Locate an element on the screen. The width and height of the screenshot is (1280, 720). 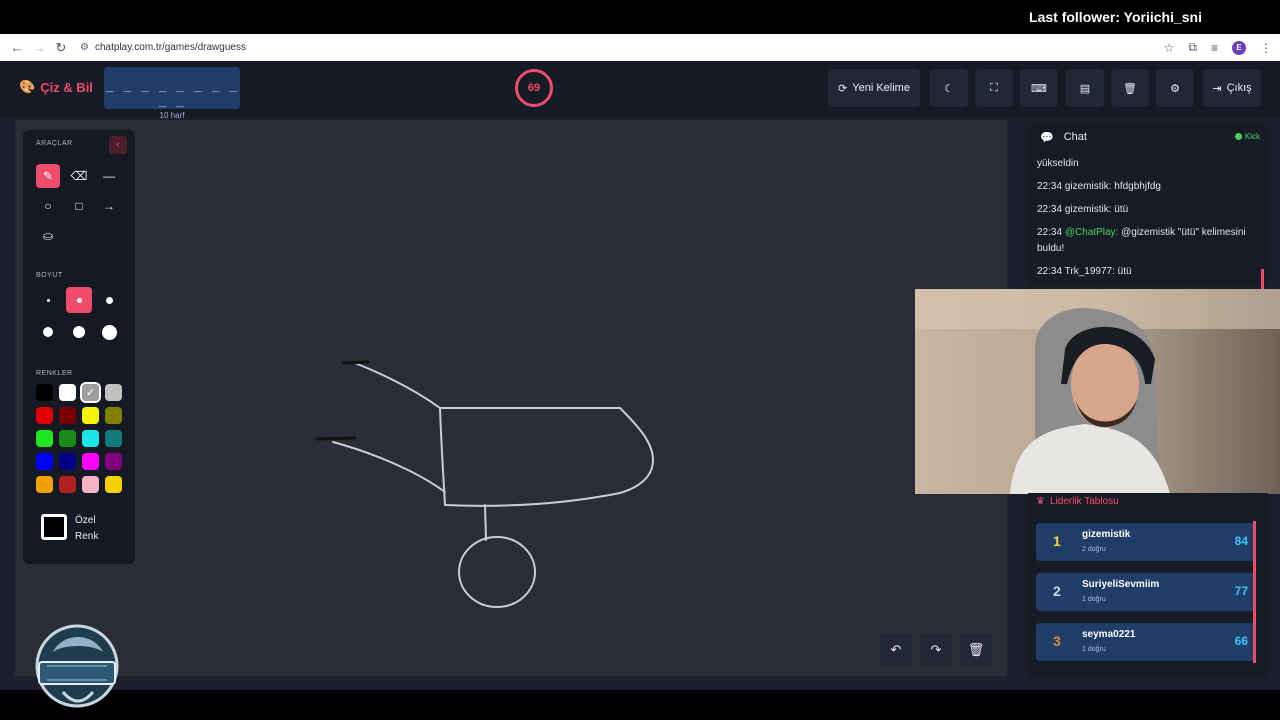
message-text: hfdgbhjfdg is located at coordinates (1137, 186).